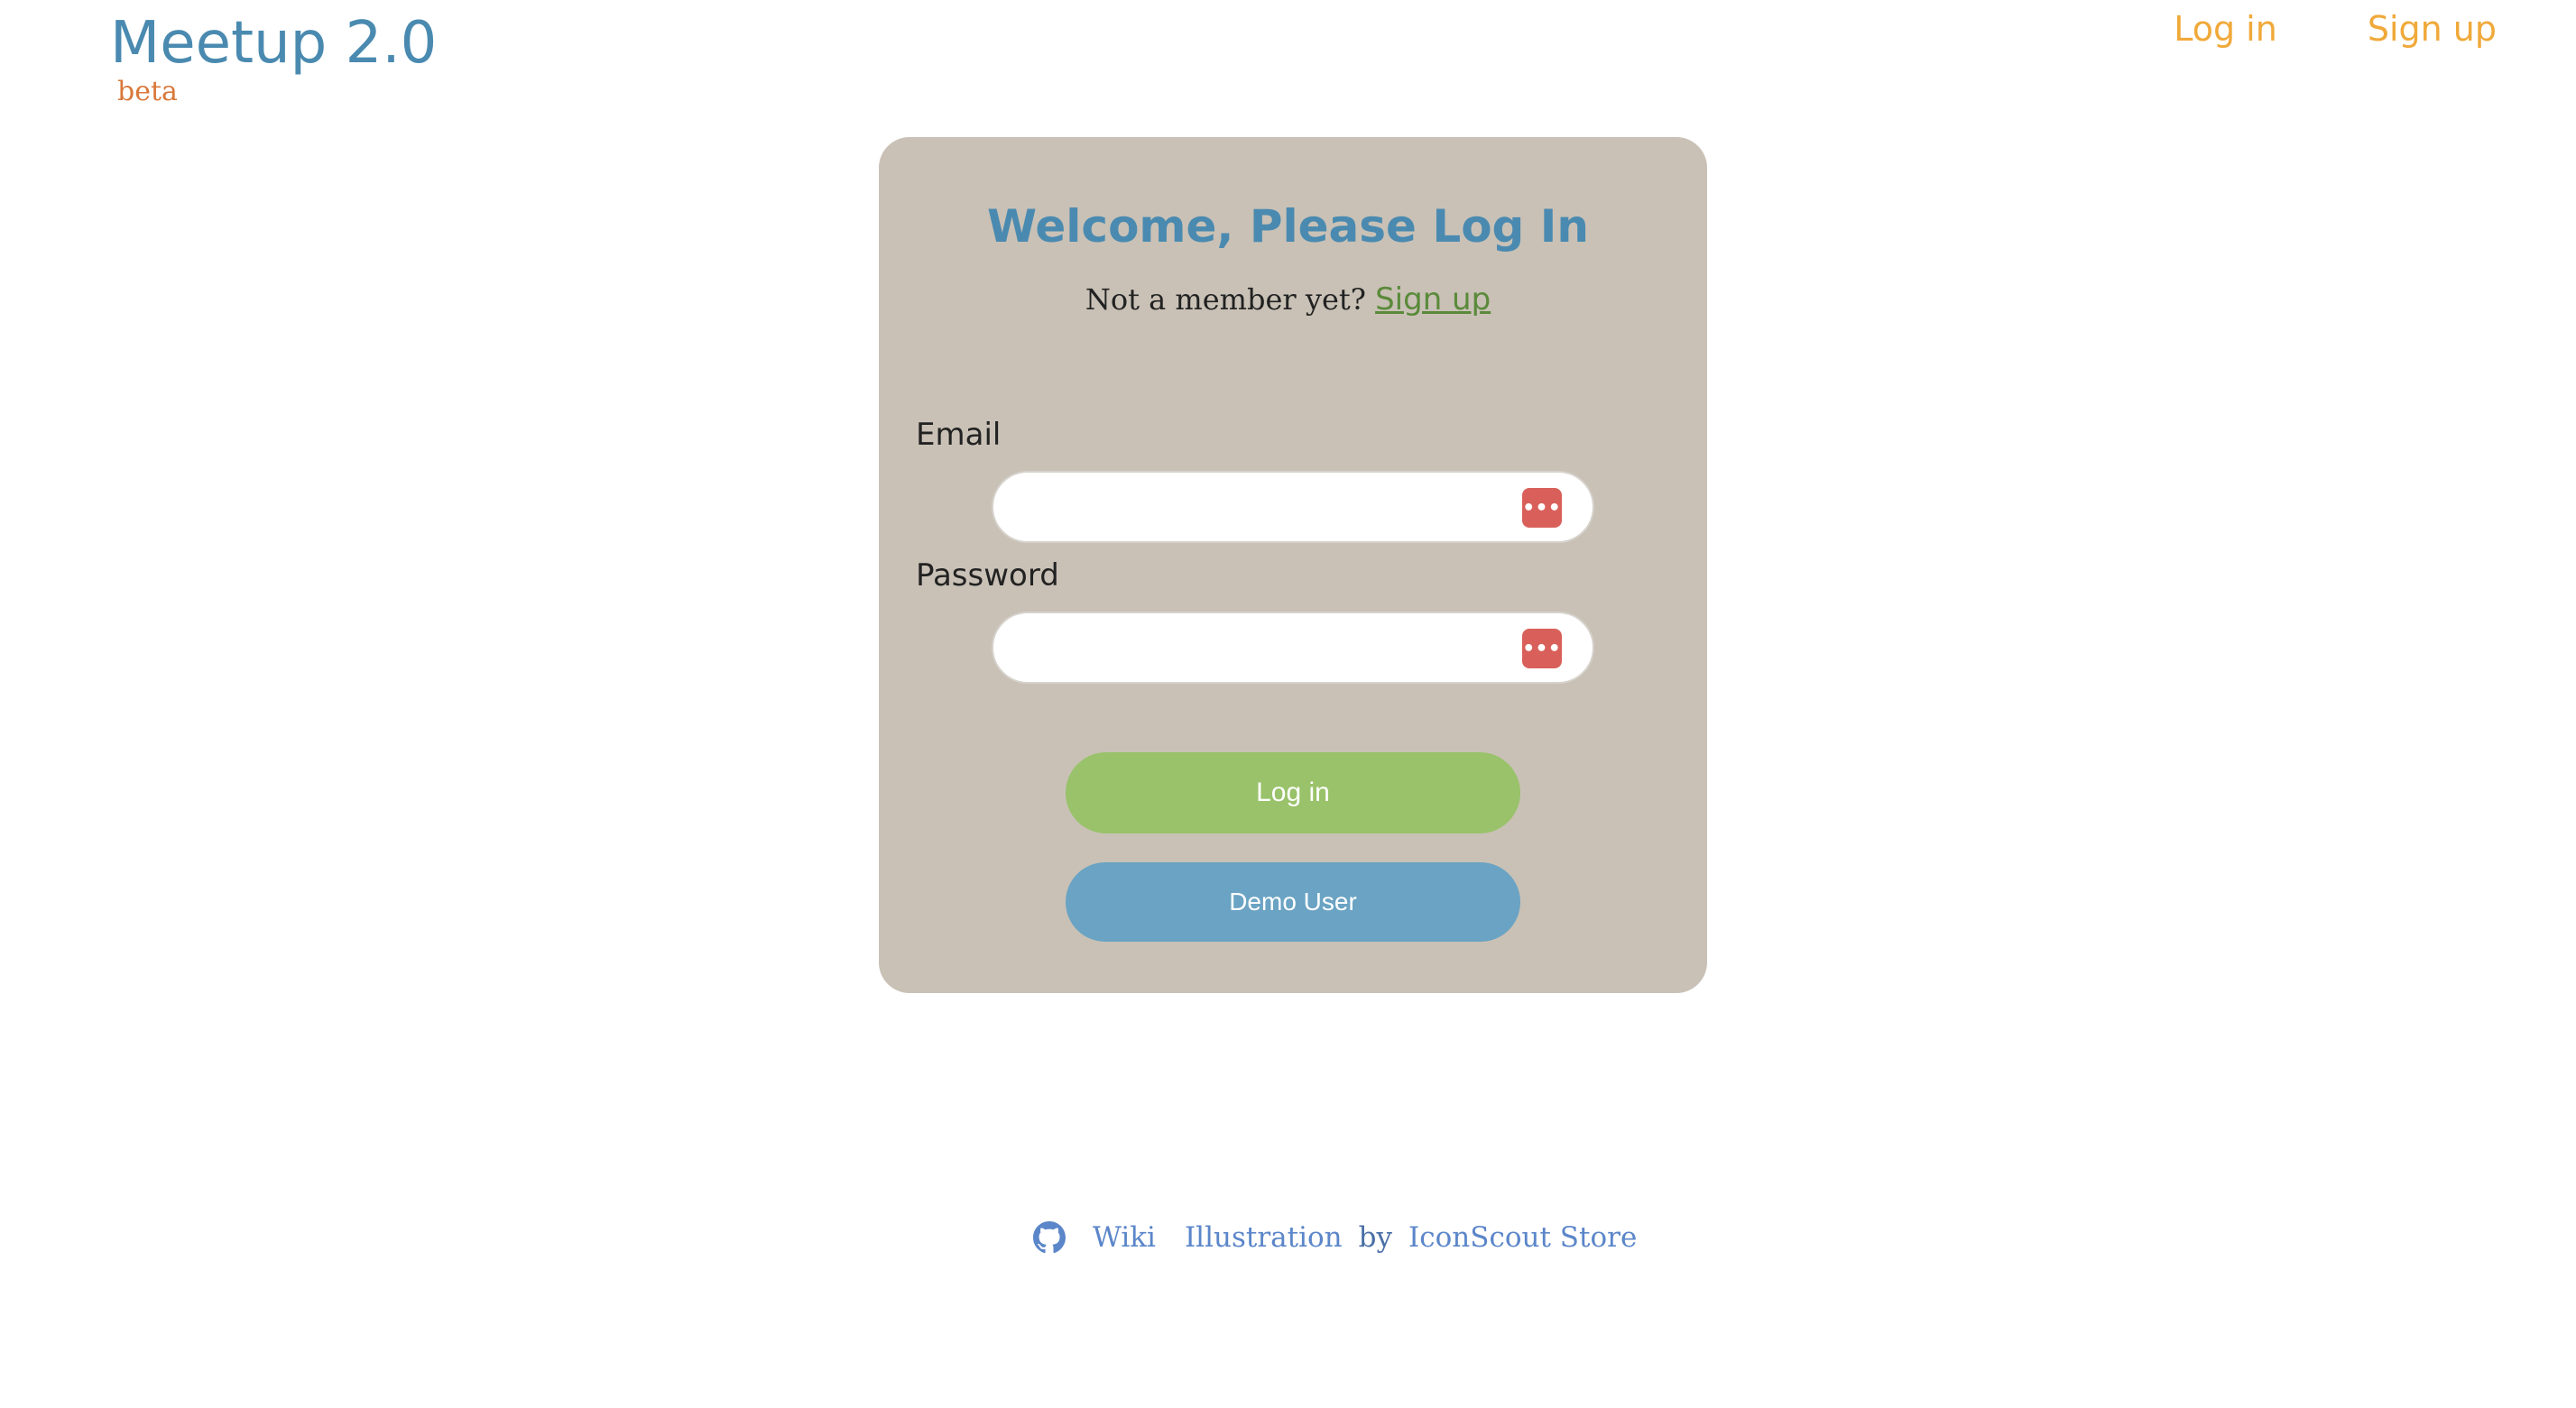  I want to click on password-field, so click(1293, 648).